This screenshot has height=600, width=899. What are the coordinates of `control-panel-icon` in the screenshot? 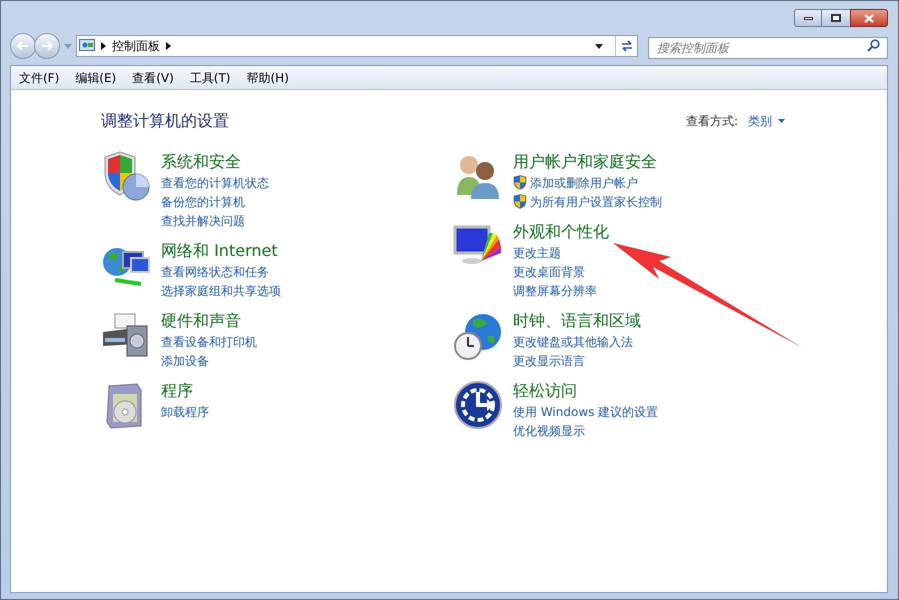 It's located at (87, 46).